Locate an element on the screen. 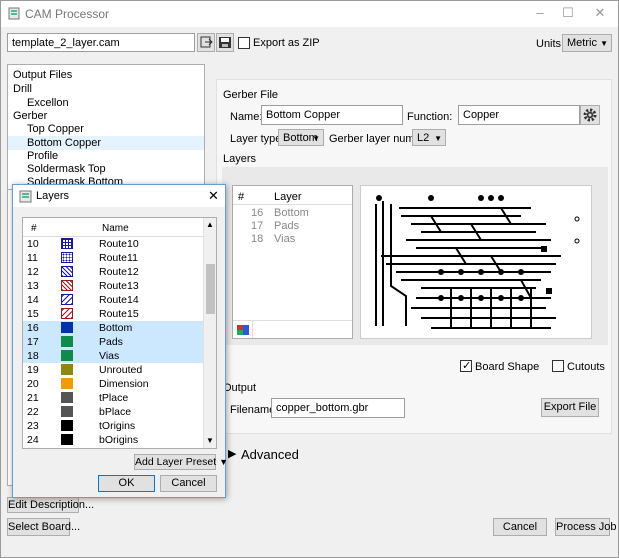 The image size is (619, 558). scroll-down-icon: ▼ is located at coordinates (210, 440).